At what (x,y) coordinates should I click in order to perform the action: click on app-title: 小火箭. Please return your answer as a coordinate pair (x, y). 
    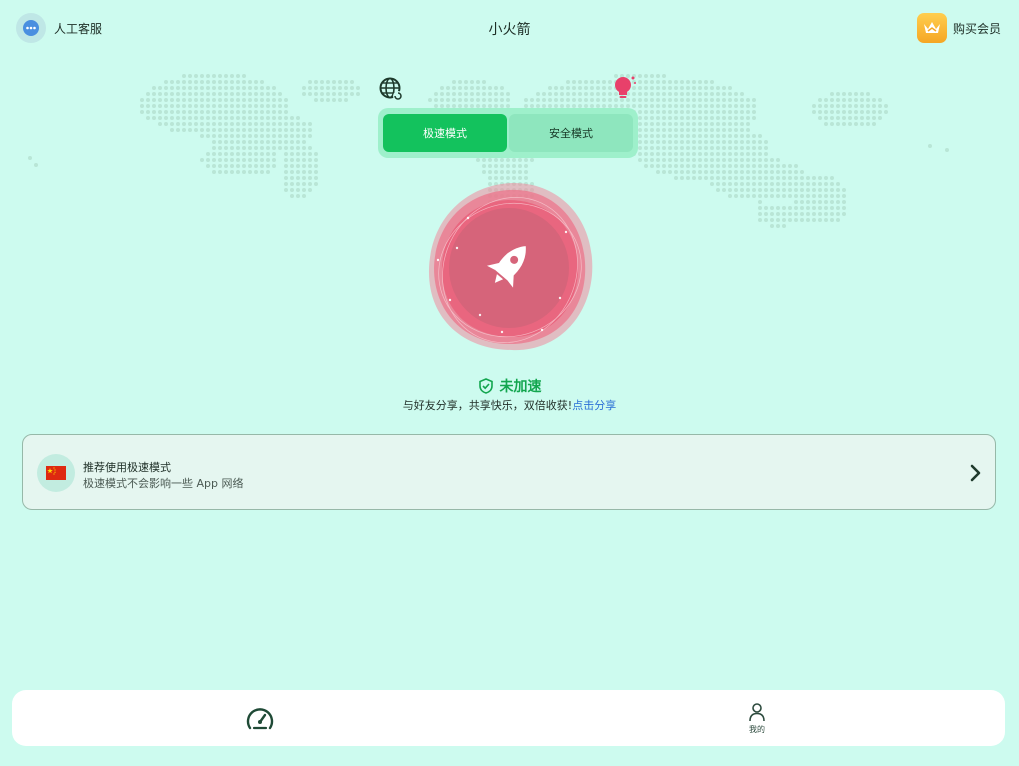
    Looking at the image, I should click on (509, 30).